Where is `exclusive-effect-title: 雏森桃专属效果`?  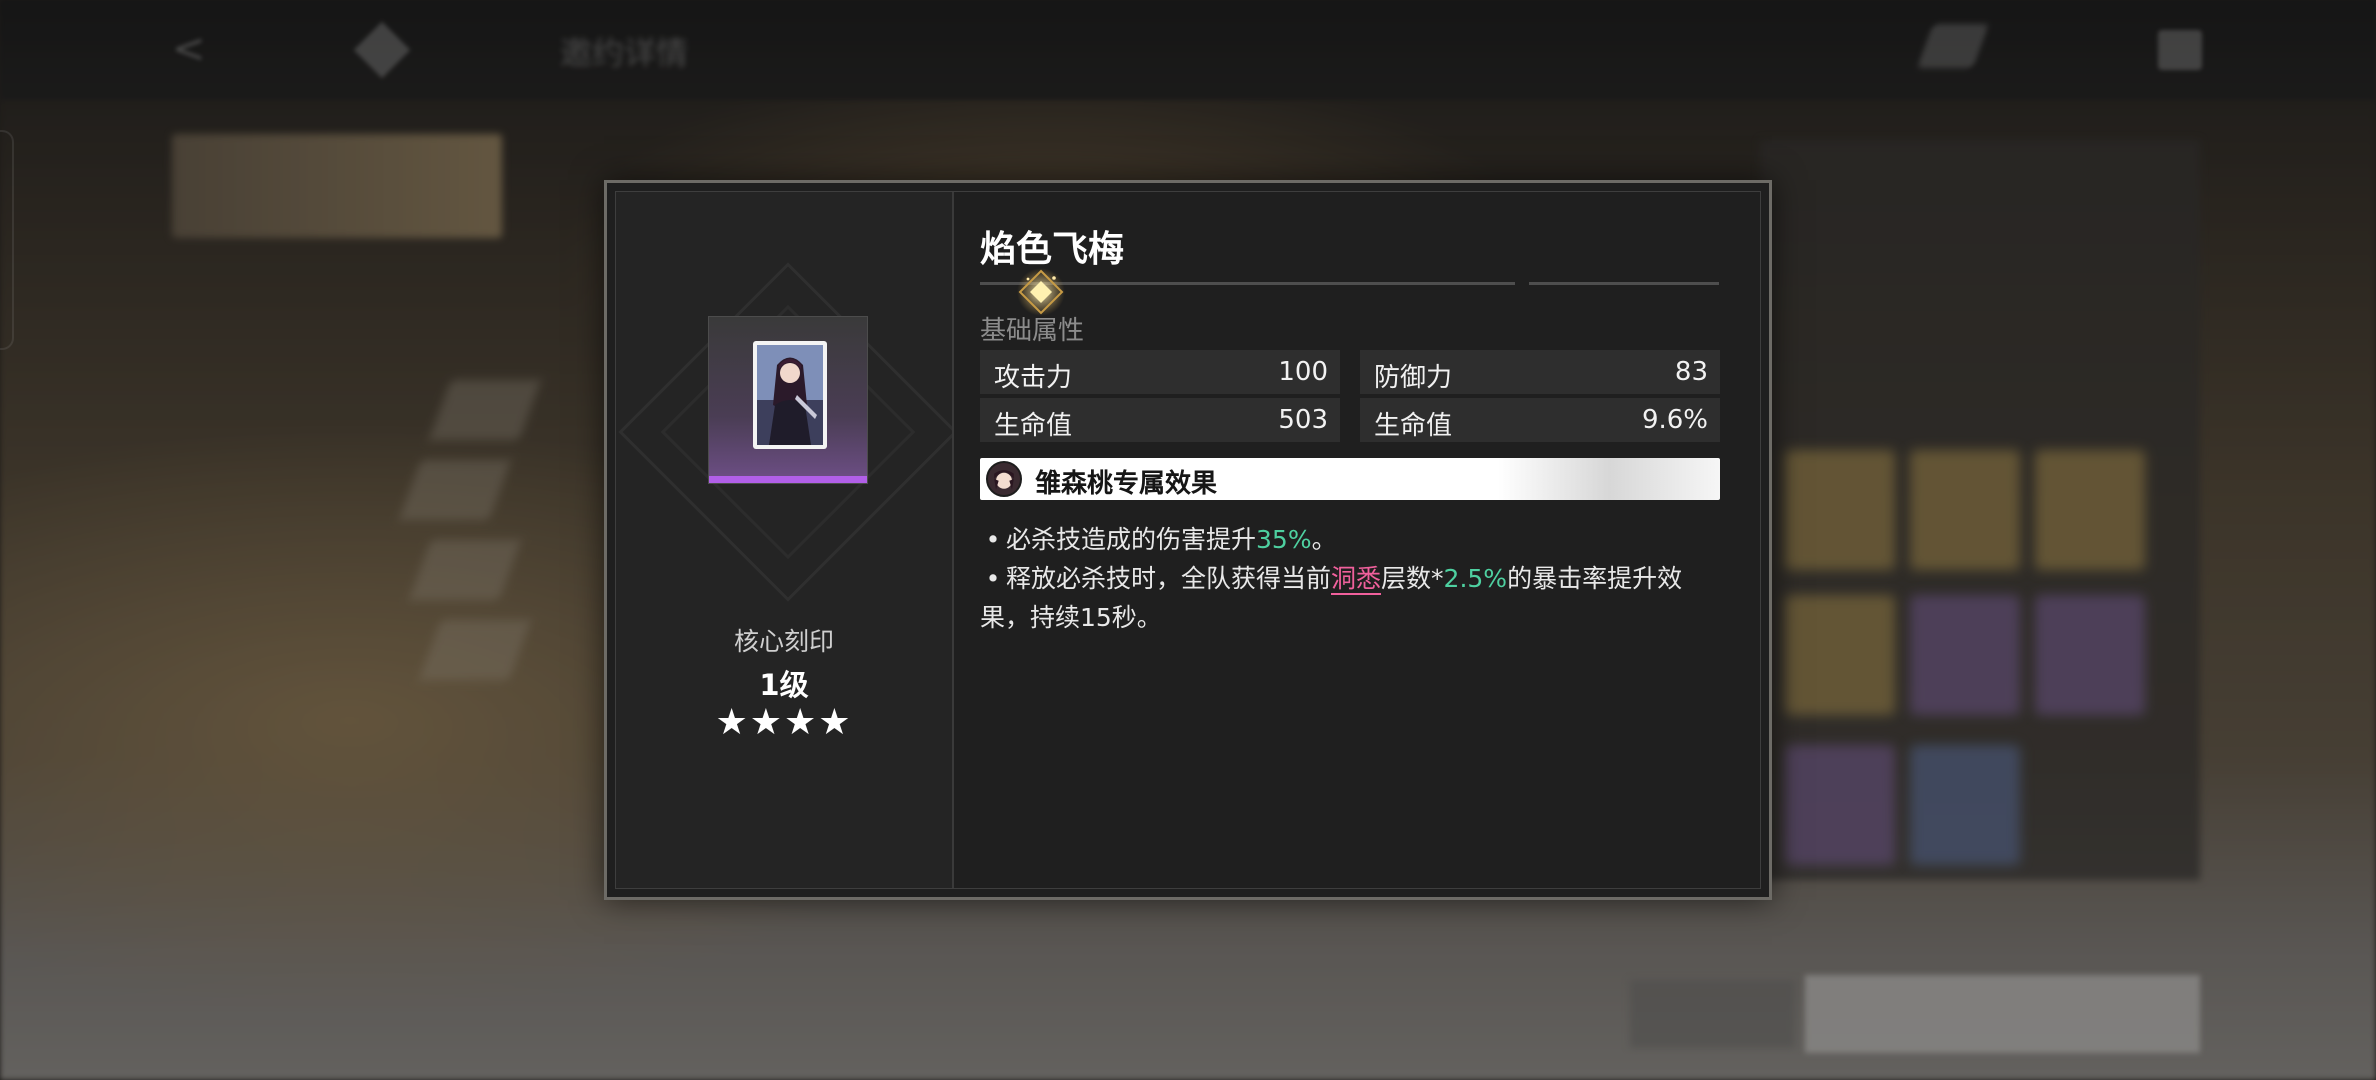 exclusive-effect-title: 雏森桃专属效果 is located at coordinates (1126, 484).